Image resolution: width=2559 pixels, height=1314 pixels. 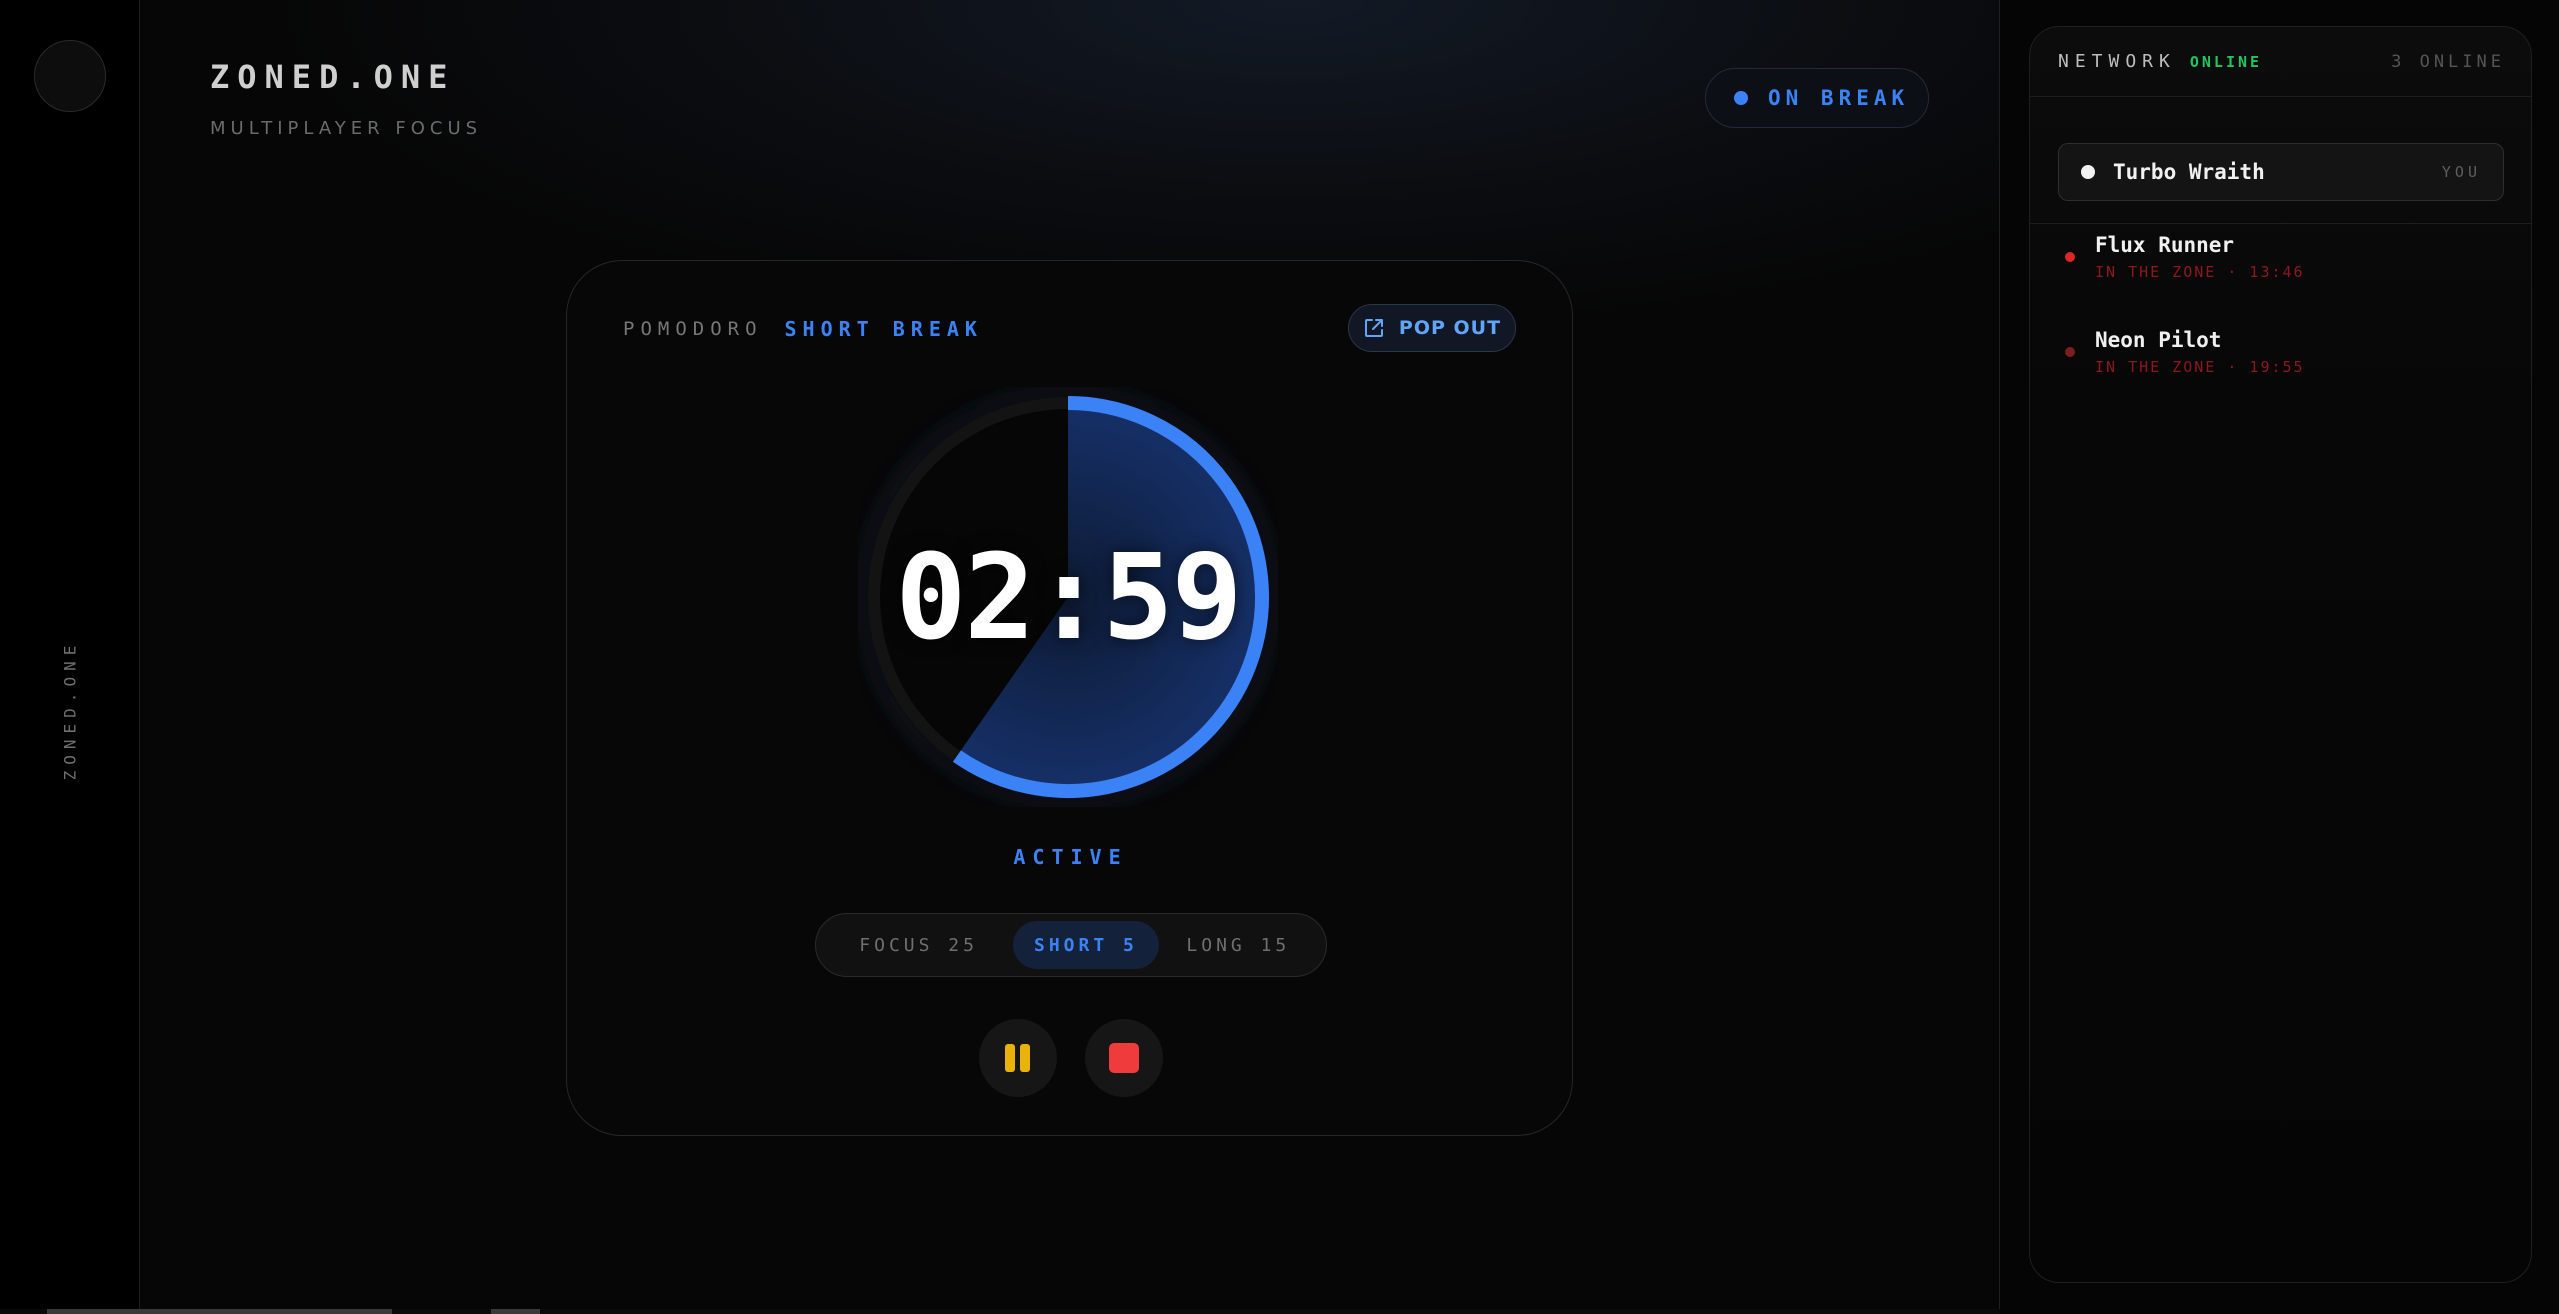 What do you see at coordinates (1238, 945) in the screenshot?
I see `segment-long: LONG 15` at bounding box center [1238, 945].